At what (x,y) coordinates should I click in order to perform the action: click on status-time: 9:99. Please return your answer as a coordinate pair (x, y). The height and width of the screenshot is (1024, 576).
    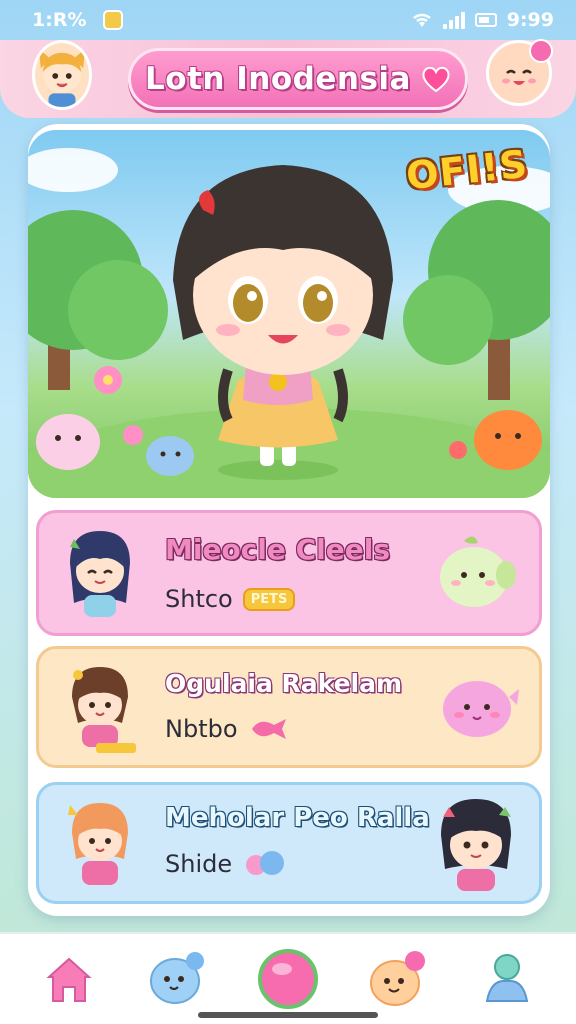
    Looking at the image, I should click on (530, 20).